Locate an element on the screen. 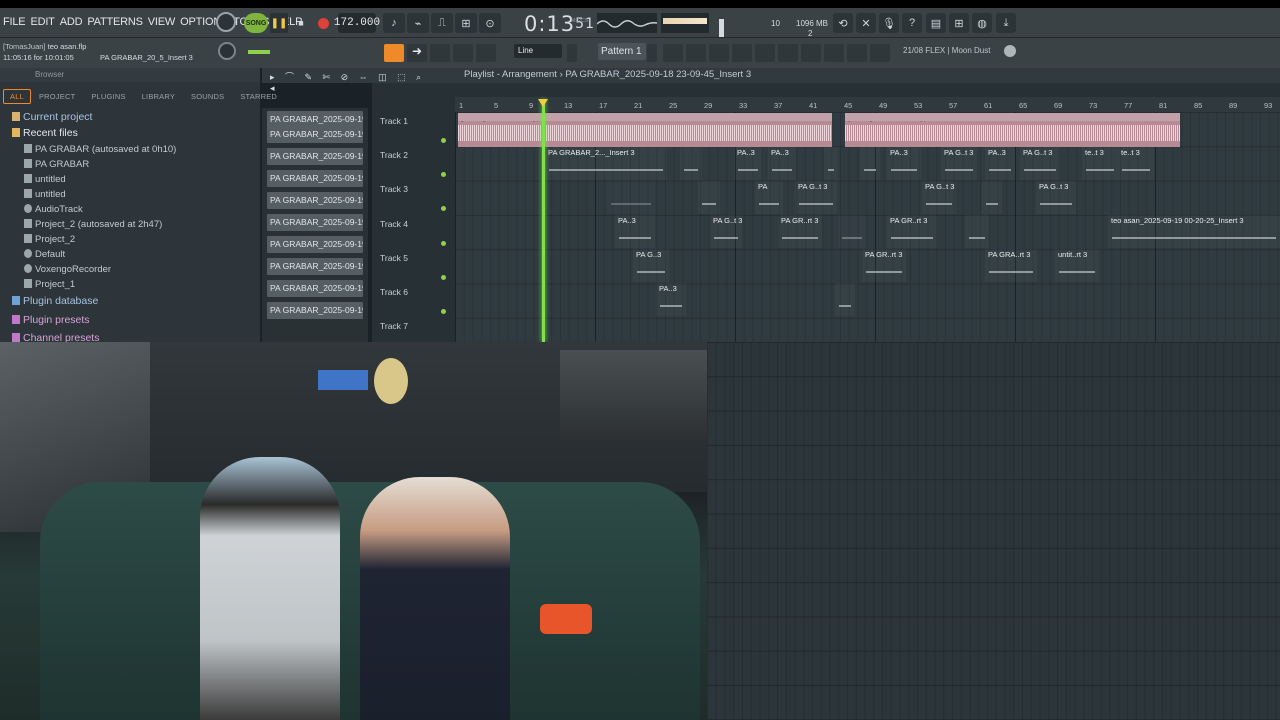  news-ticker: 21/08 FLEX | Moon Dust is located at coordinates (946, 50).